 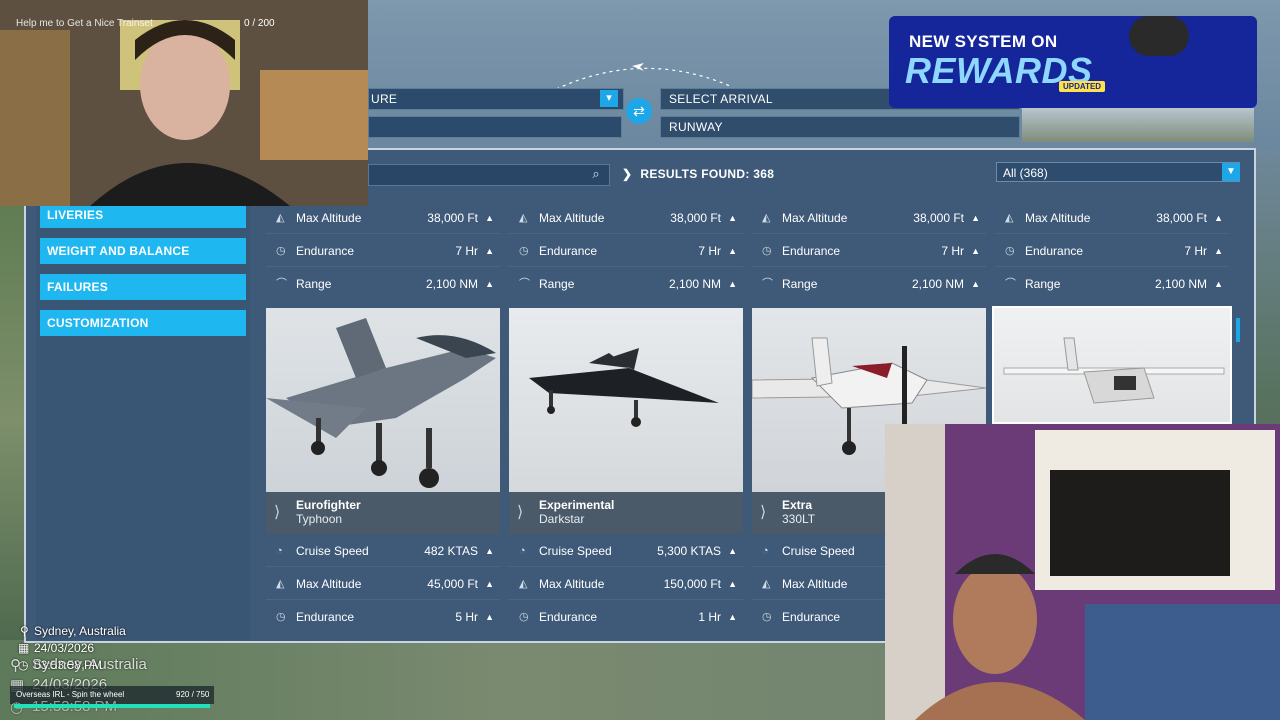 What do you see at coordinates (707, 174) in the screenshot?
I see `results-label: RESULTS FOUND: 368` at bounding box center [707, 174].